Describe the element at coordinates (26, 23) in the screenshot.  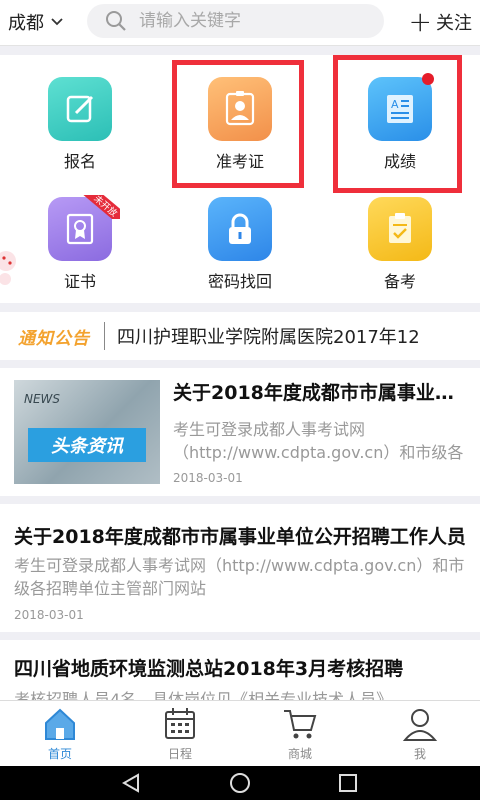
I see `city-label: 成都` at that location.